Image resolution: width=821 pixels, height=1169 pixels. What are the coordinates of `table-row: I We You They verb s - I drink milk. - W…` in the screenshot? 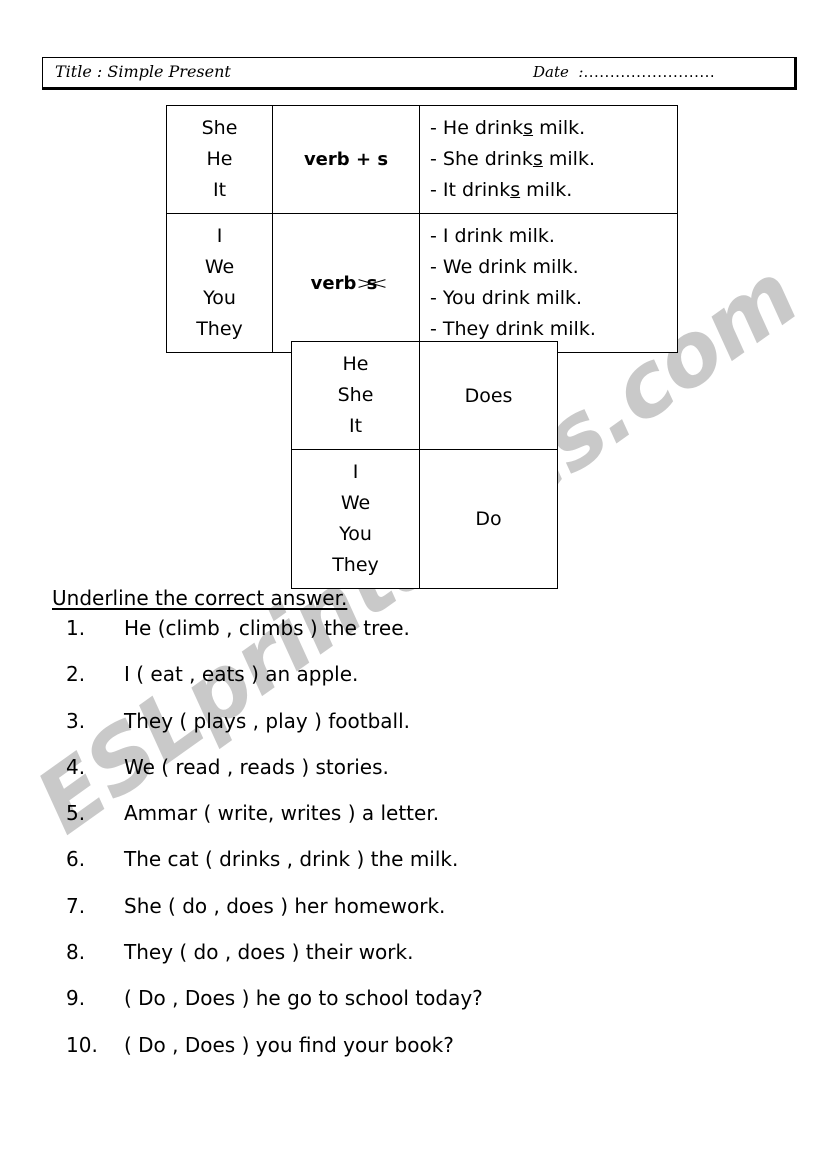 It's located at (422, 283).